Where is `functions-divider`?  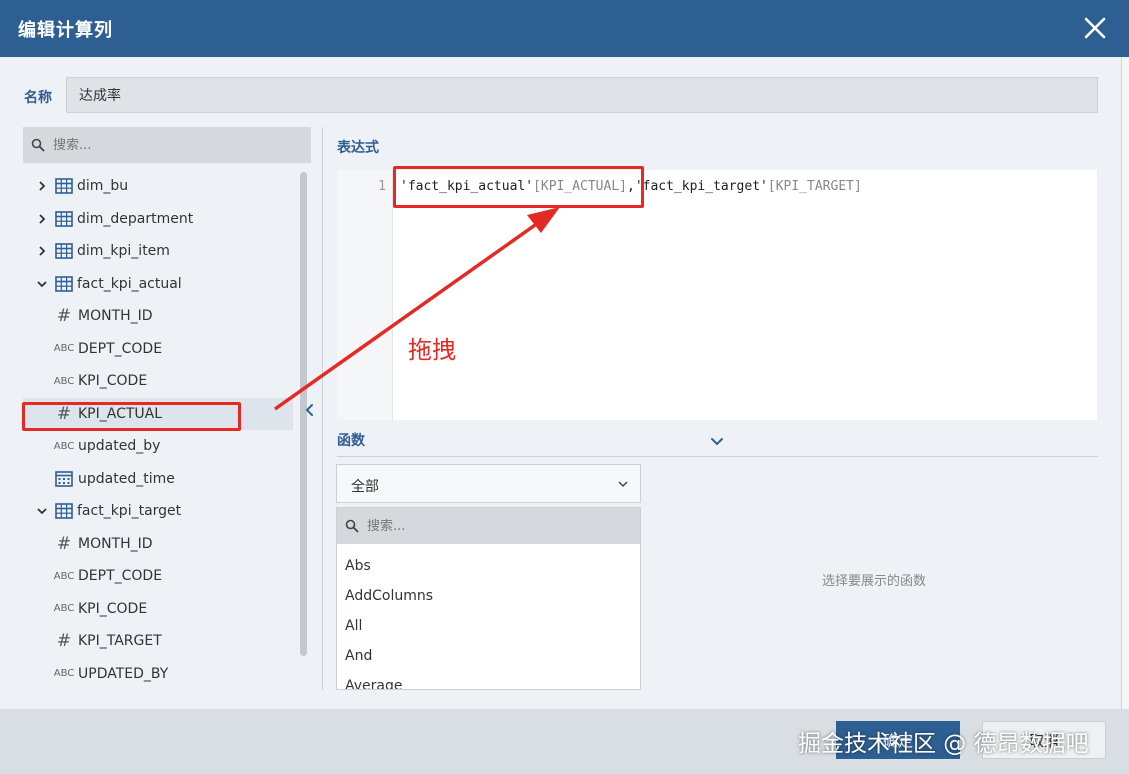 functions-divider is located at coordinates (717, 456).